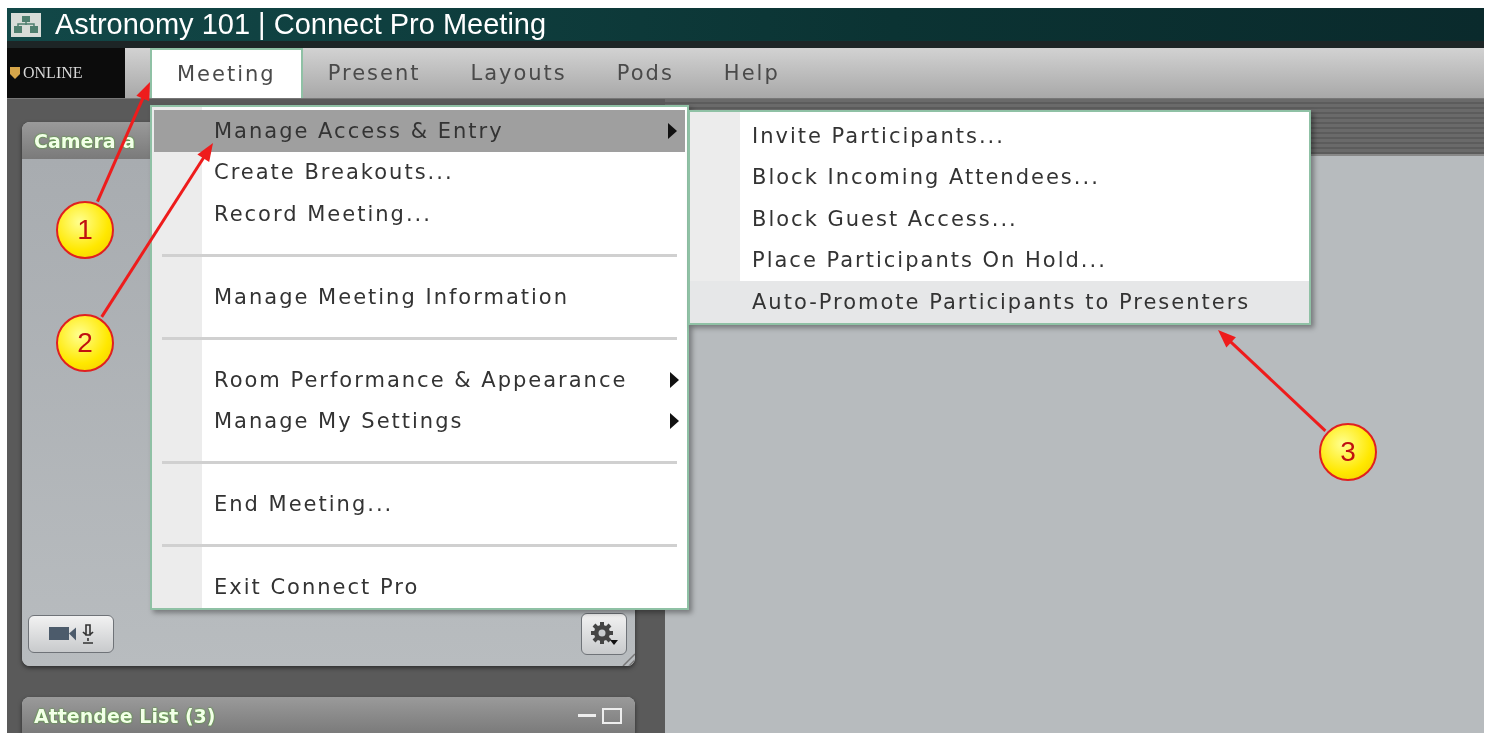 The width and height of the screenshot is (1494, 733). I want to click on menu-tab: Layouts, so click(518, 73).